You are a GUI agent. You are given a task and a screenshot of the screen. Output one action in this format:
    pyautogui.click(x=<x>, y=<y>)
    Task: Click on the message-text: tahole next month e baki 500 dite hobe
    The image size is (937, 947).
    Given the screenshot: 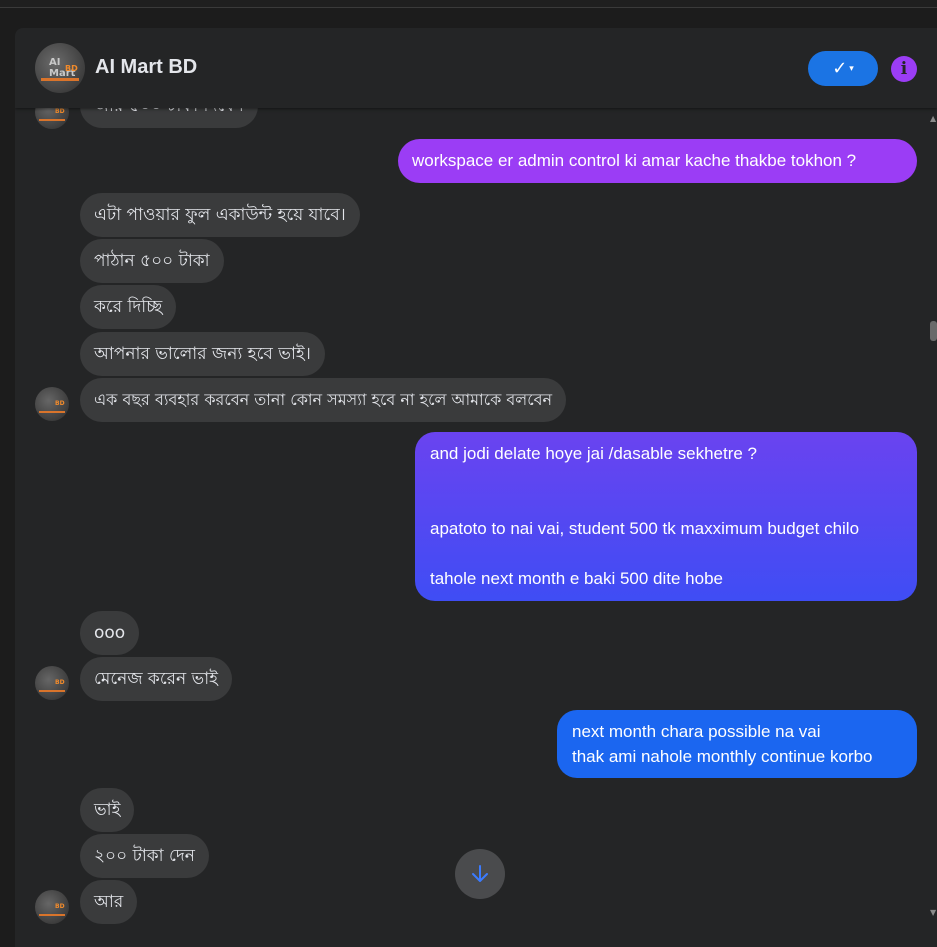 What is the action you would take?
    pyautogui.click(x=576, y=578)
    